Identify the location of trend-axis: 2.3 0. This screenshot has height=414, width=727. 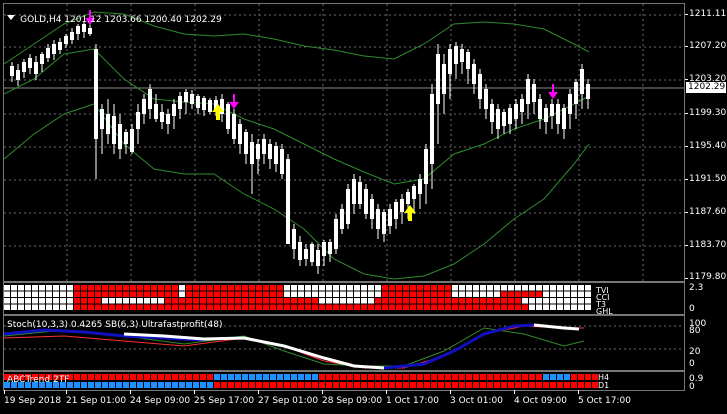
(706, 298).